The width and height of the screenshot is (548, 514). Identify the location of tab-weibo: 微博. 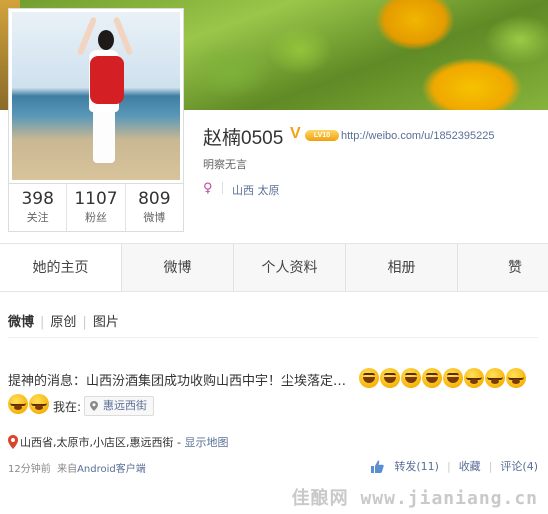
(178, 268).